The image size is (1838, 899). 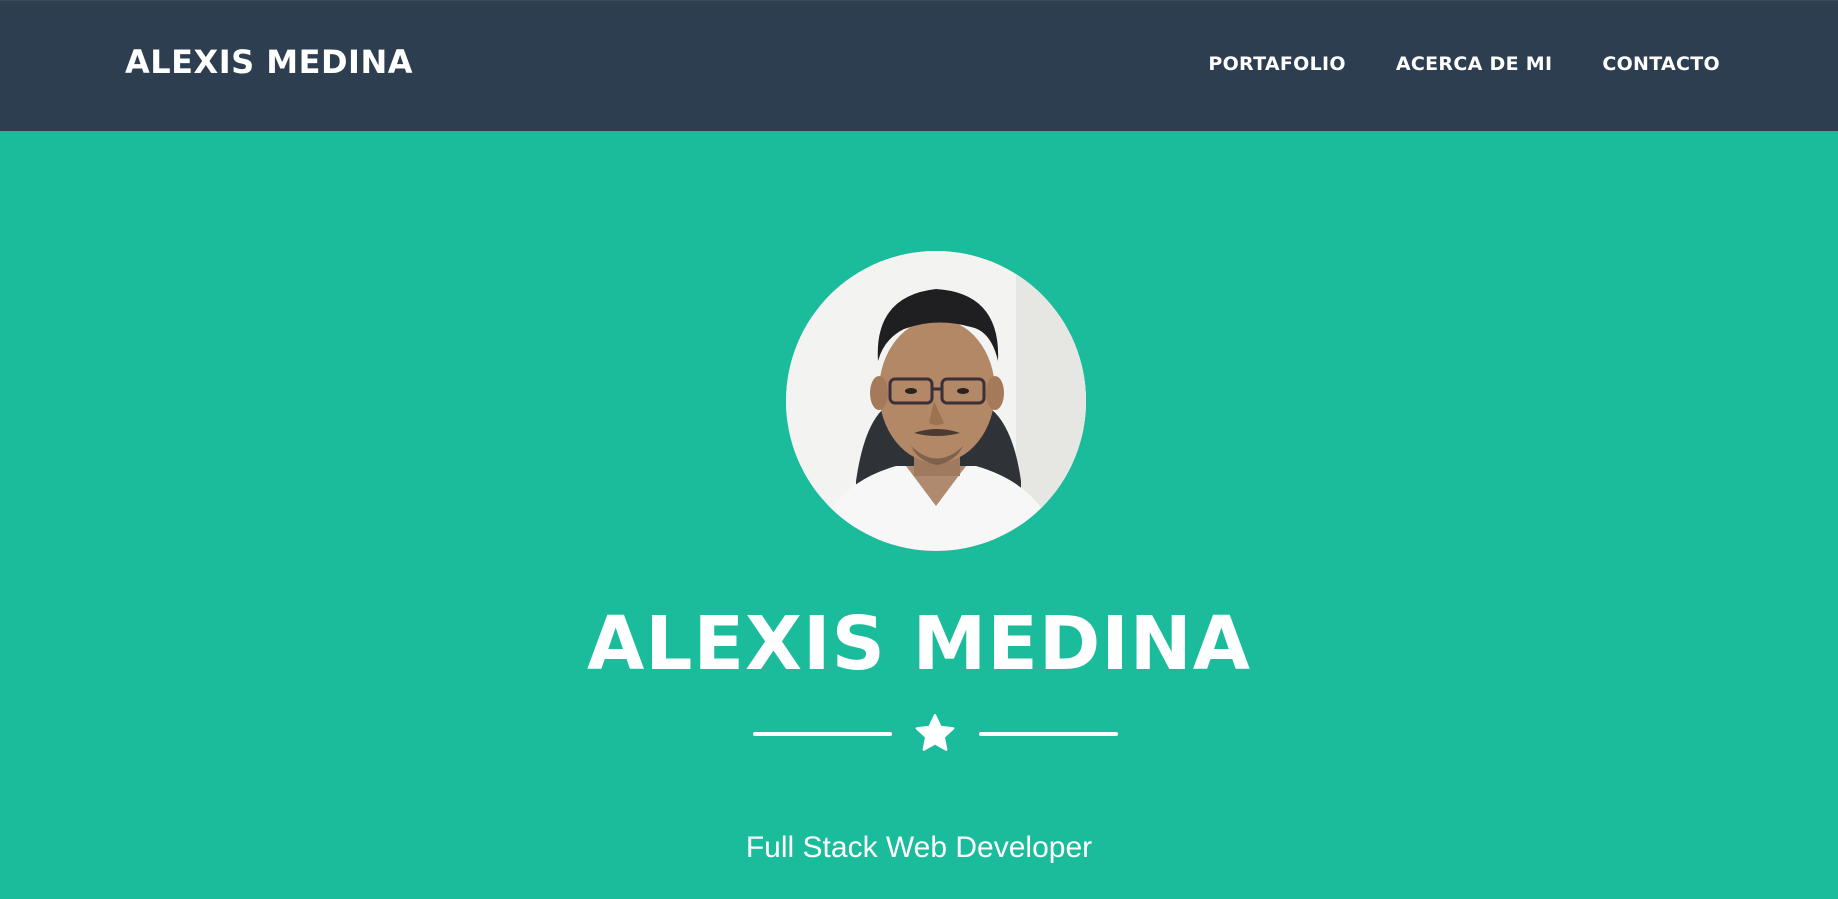 I want to click on profile-avatar, so click(x=936, y=401).